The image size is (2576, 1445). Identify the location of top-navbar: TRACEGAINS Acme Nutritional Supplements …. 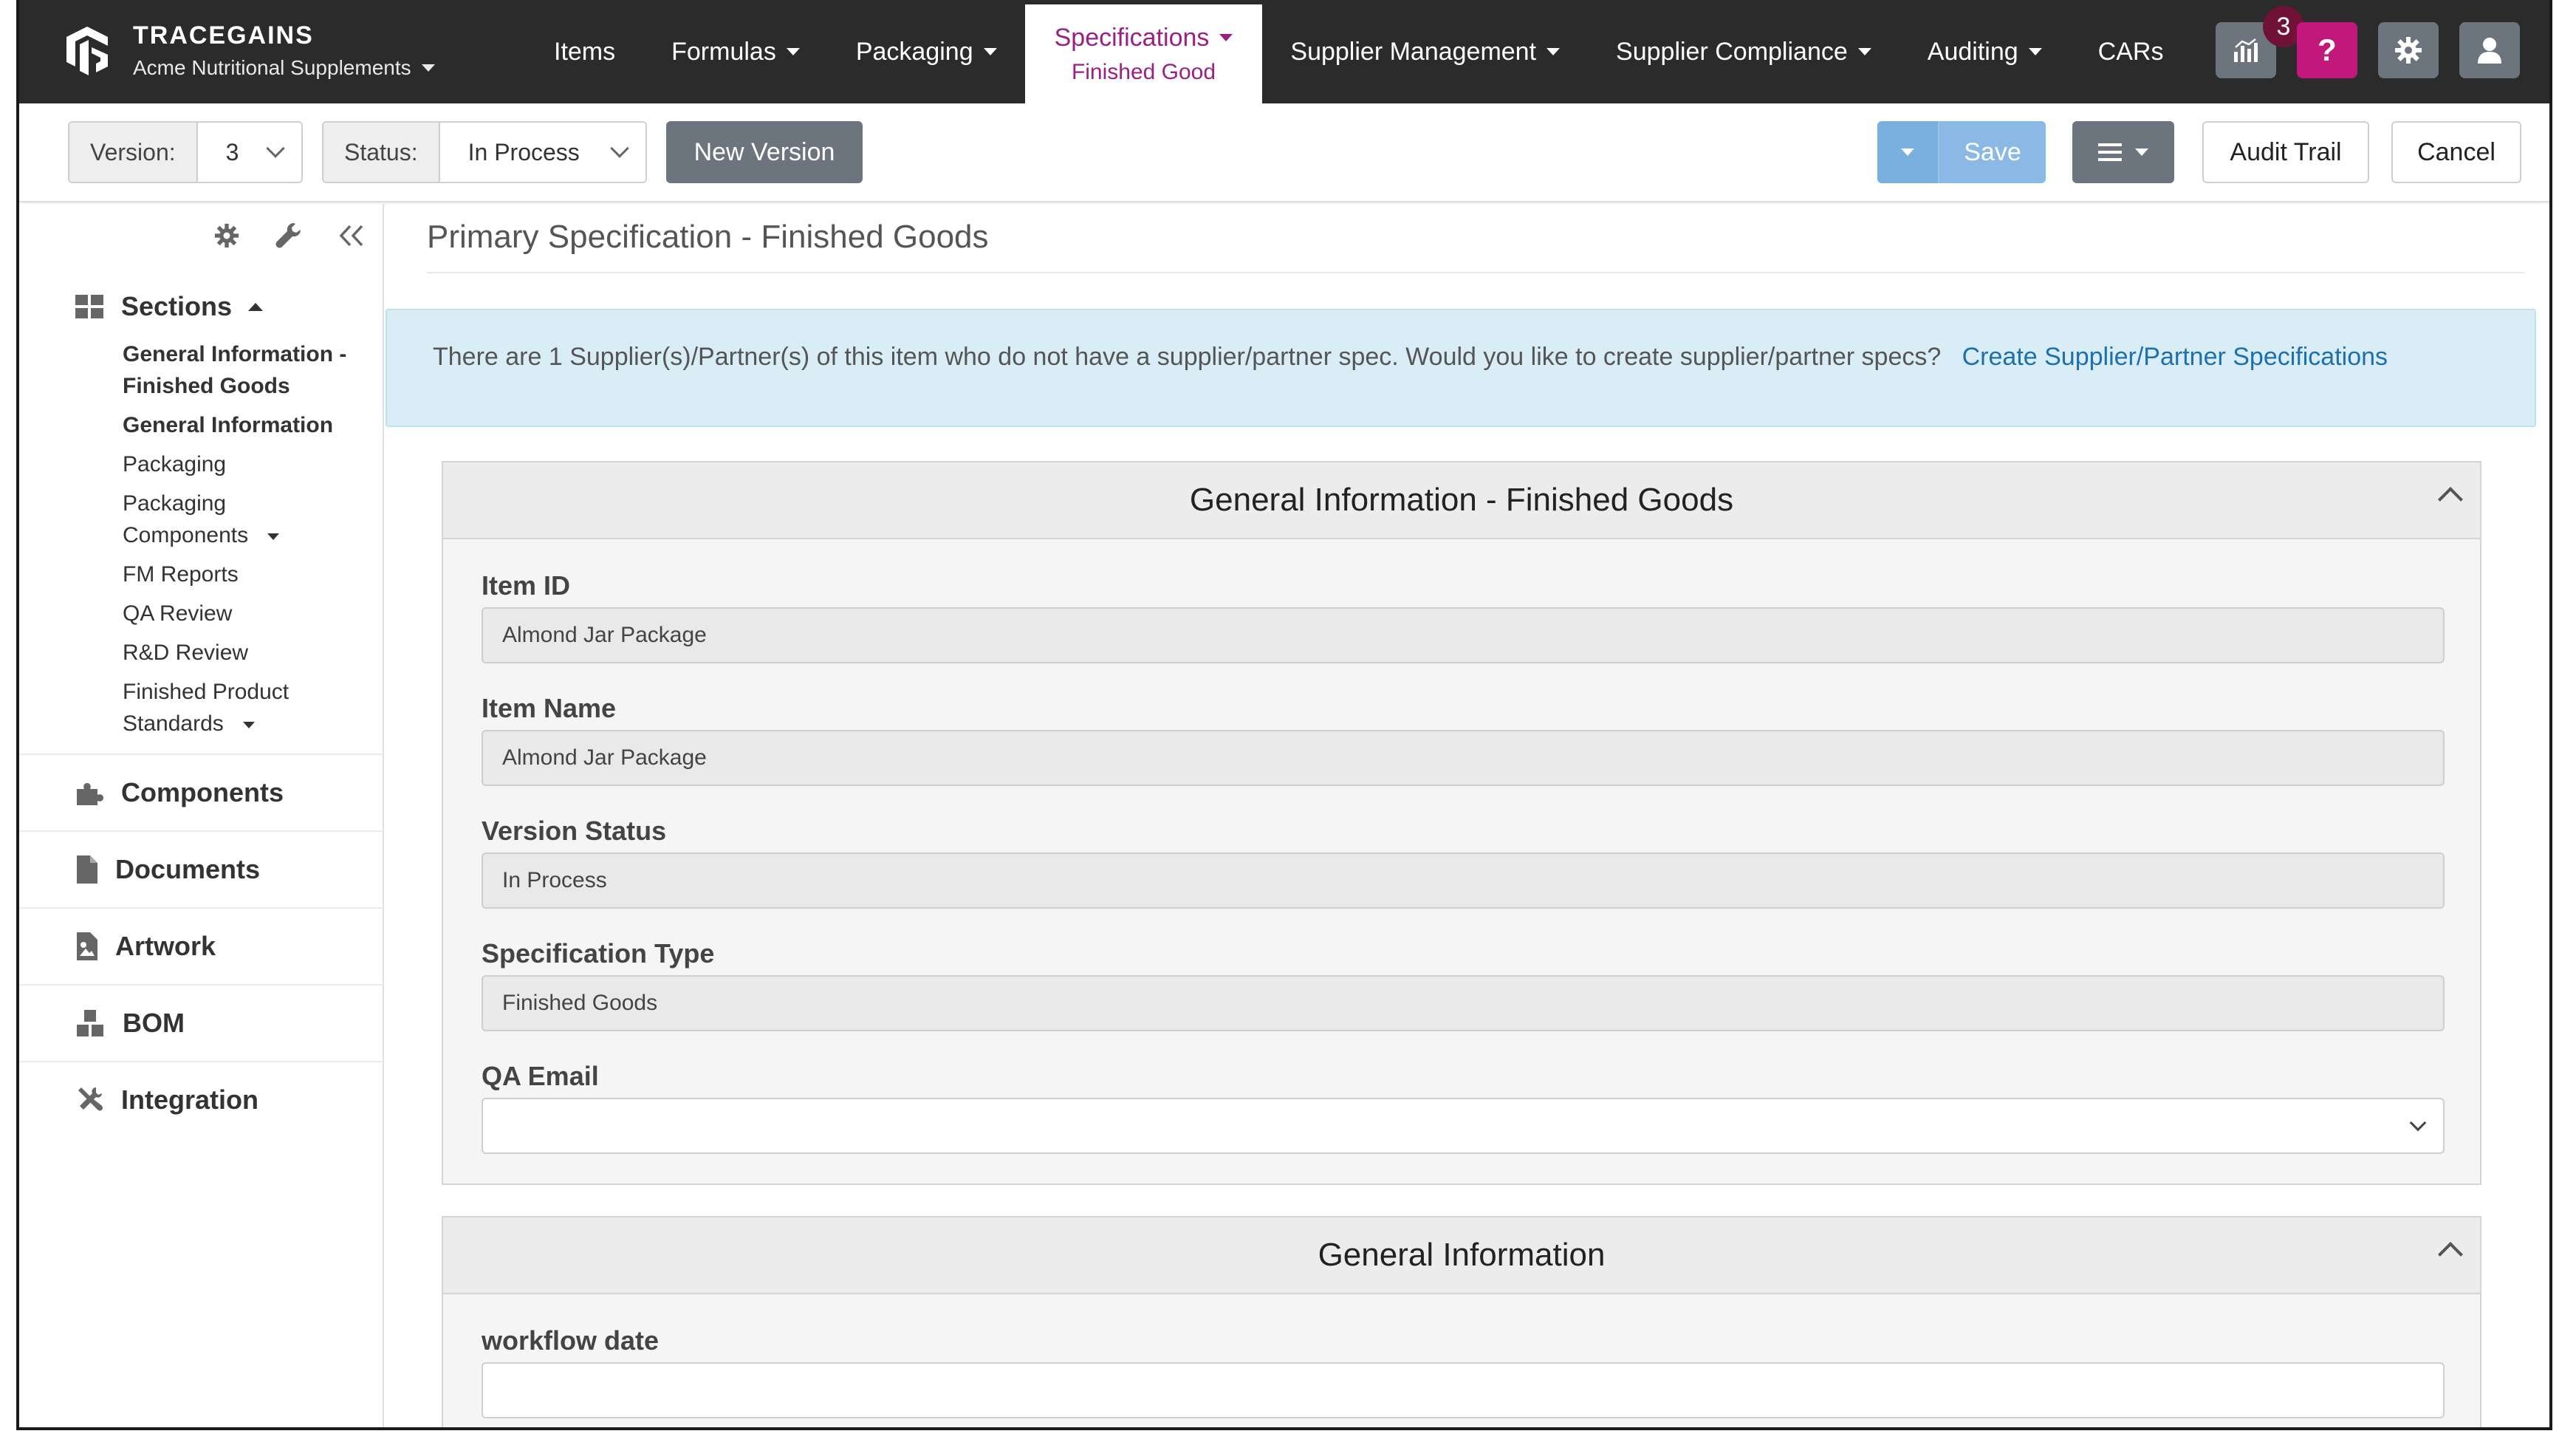
(1284, 51).